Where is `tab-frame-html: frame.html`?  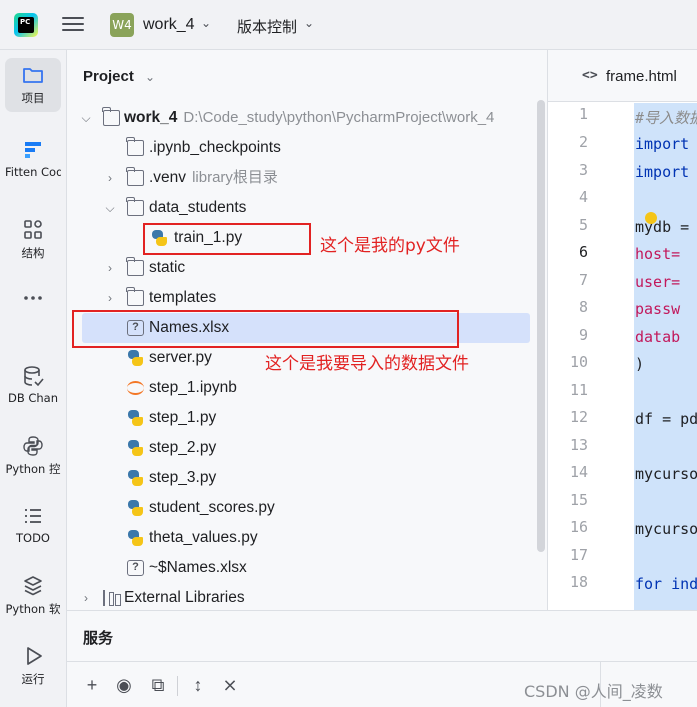
tab-frame-html: frame.html is located at coordinates (641, 76).